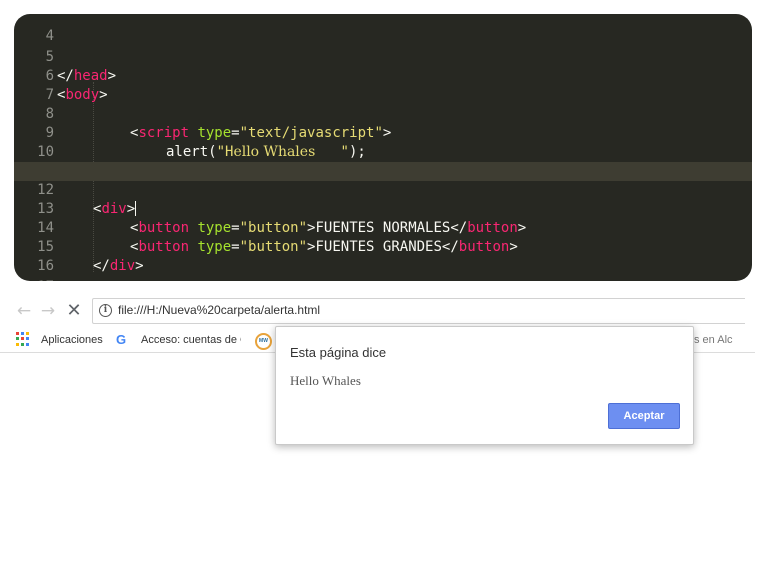 The image size is (768, 578). What do you see at coordinates (219, 310) in the screenshot?
I see `url-text: file:///H:/Nueva%20carpeta/alerta.html` at bounding box center [219, 310].